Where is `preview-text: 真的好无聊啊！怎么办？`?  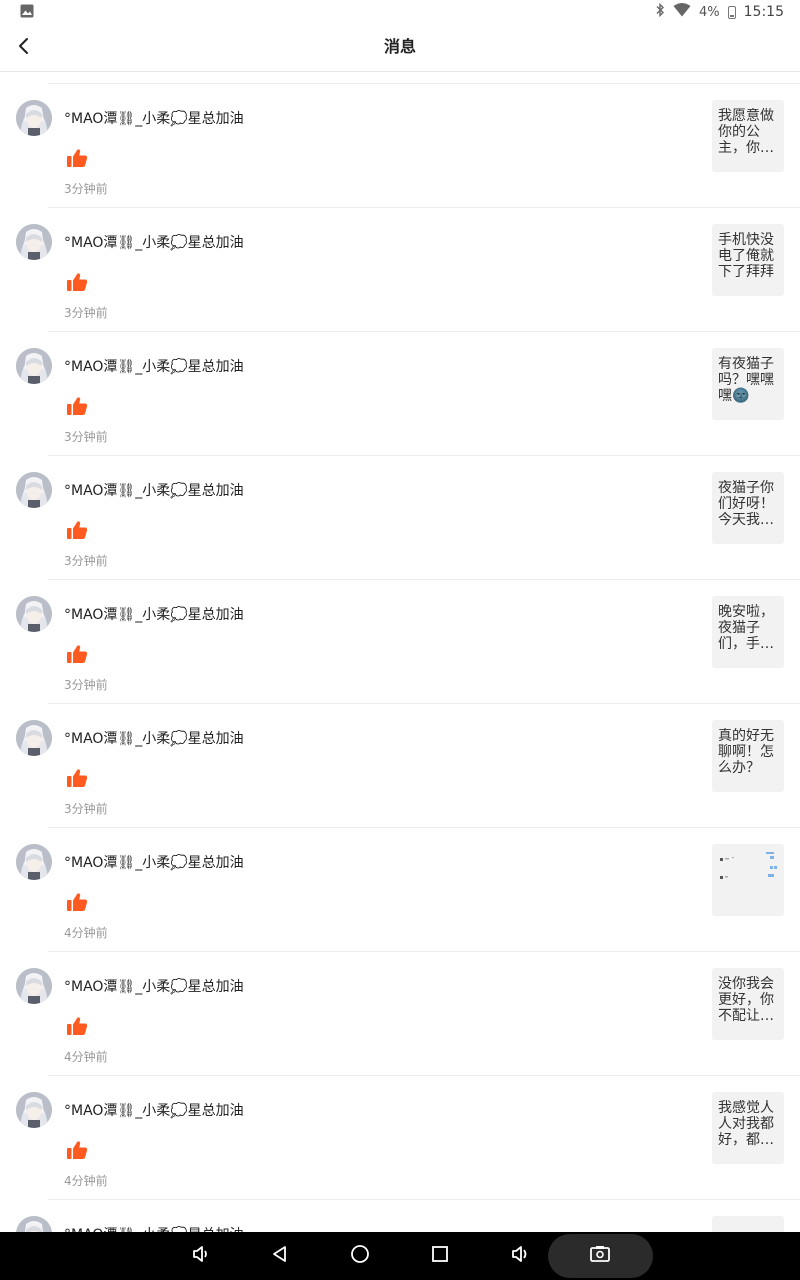 preview-text: 真的好无聊啊！怎么办？ is located at coordinates (746, 752).